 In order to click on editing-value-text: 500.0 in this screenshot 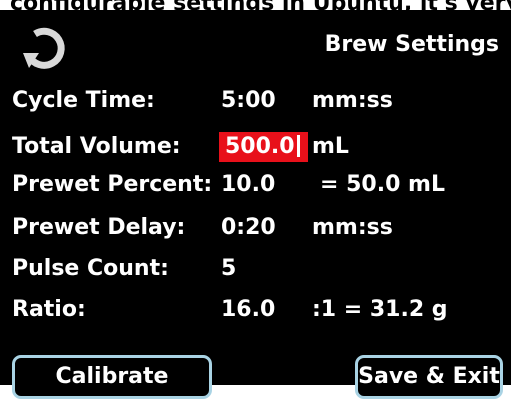, I will do `click(260, 146)`.